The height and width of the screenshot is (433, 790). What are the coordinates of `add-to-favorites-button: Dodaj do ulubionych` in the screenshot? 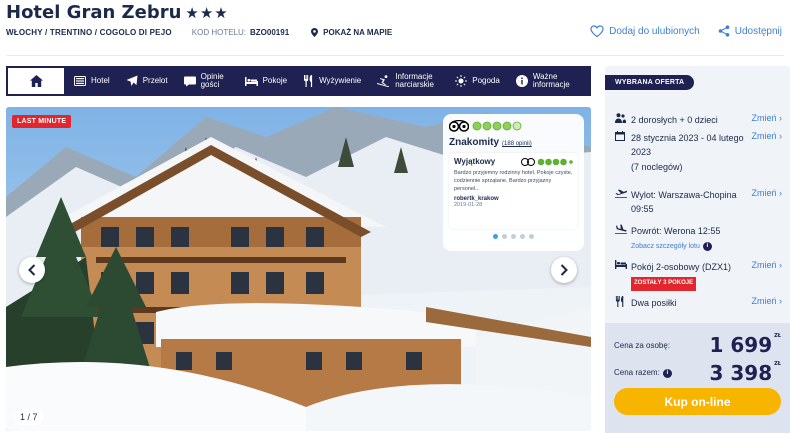 It's located at (645, 31).